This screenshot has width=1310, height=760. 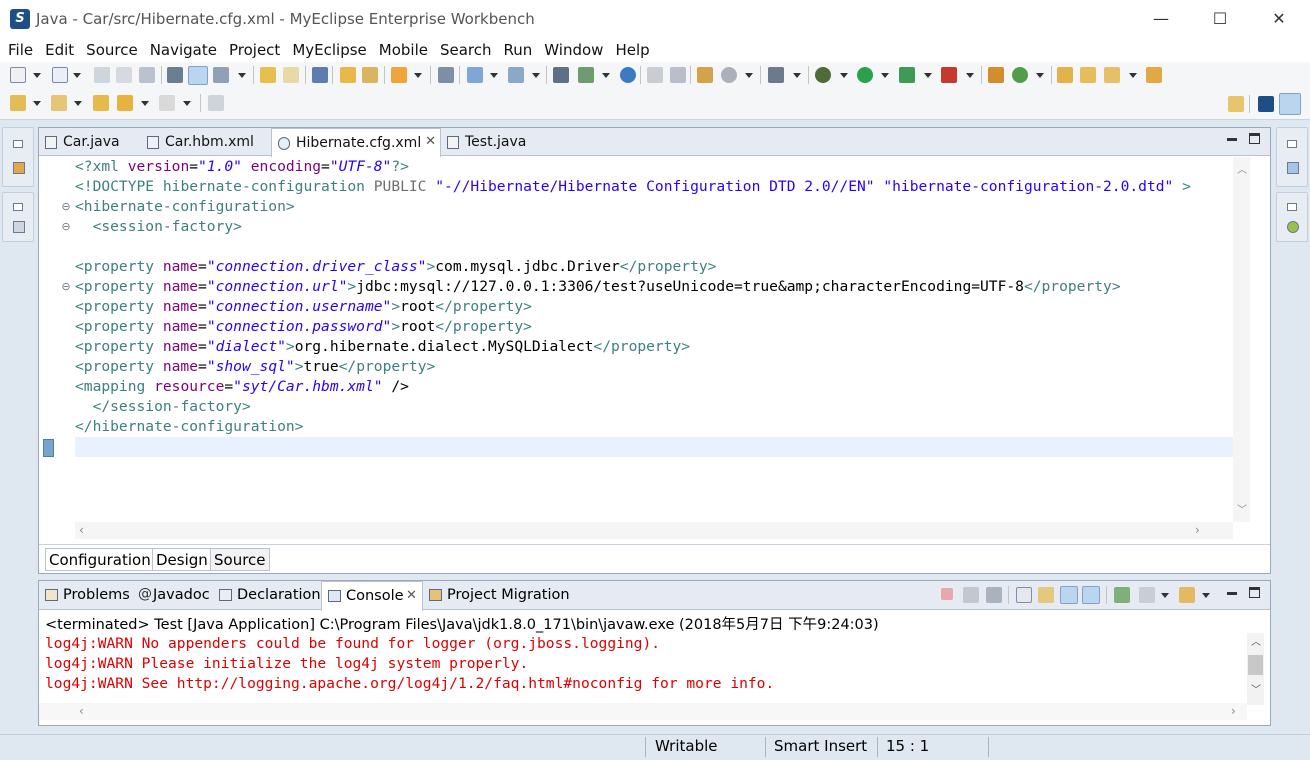 I want to click on open-type-icon, so click(x=348, y=75).